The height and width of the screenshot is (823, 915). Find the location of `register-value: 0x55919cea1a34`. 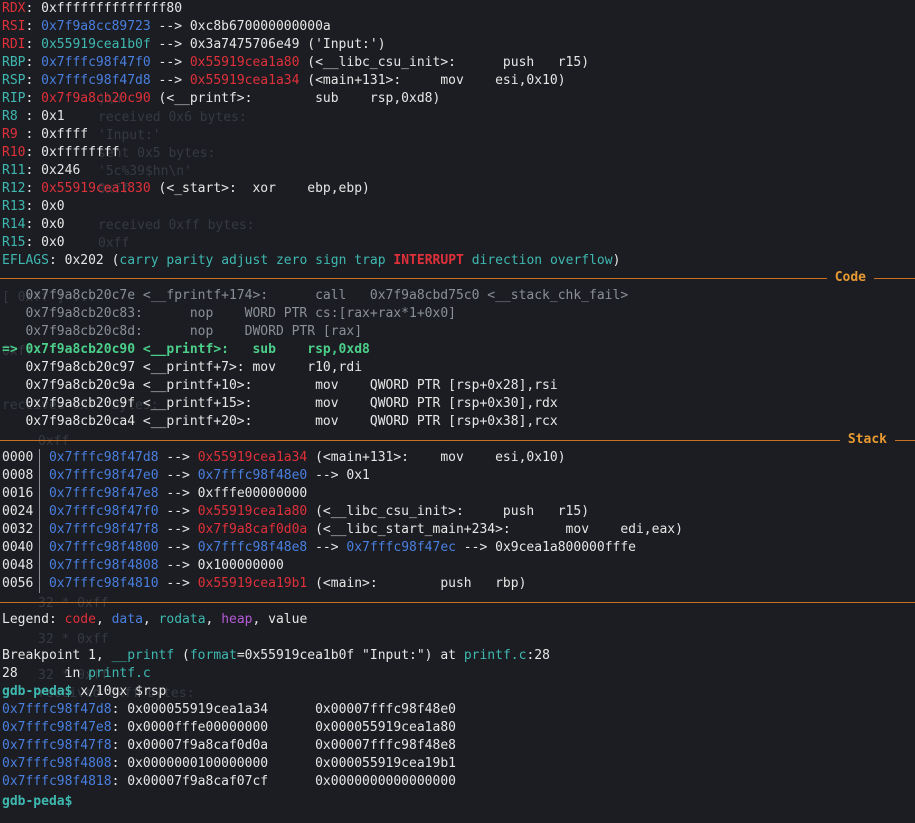

register-value: 0x55919cea1a34 is located at coordinates (244, 80).